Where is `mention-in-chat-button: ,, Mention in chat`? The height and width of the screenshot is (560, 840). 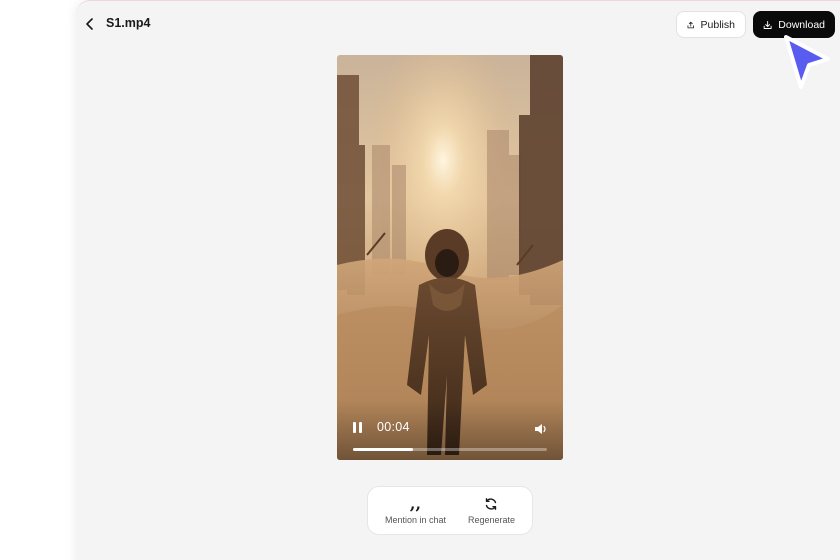 mention-in-chat-button: ,, Mention in chat is located at coordinates (415, 509).